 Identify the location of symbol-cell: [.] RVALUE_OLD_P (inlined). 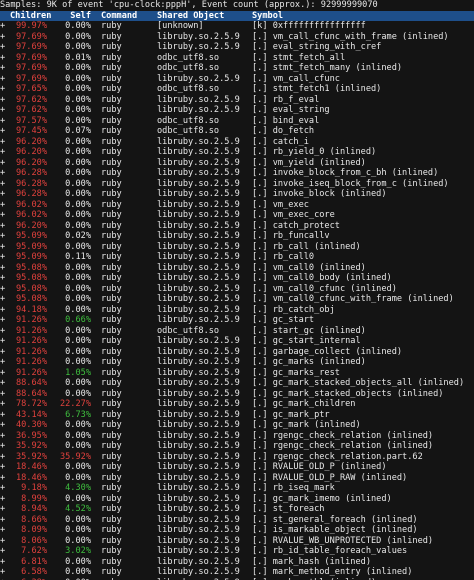
(319, 467).